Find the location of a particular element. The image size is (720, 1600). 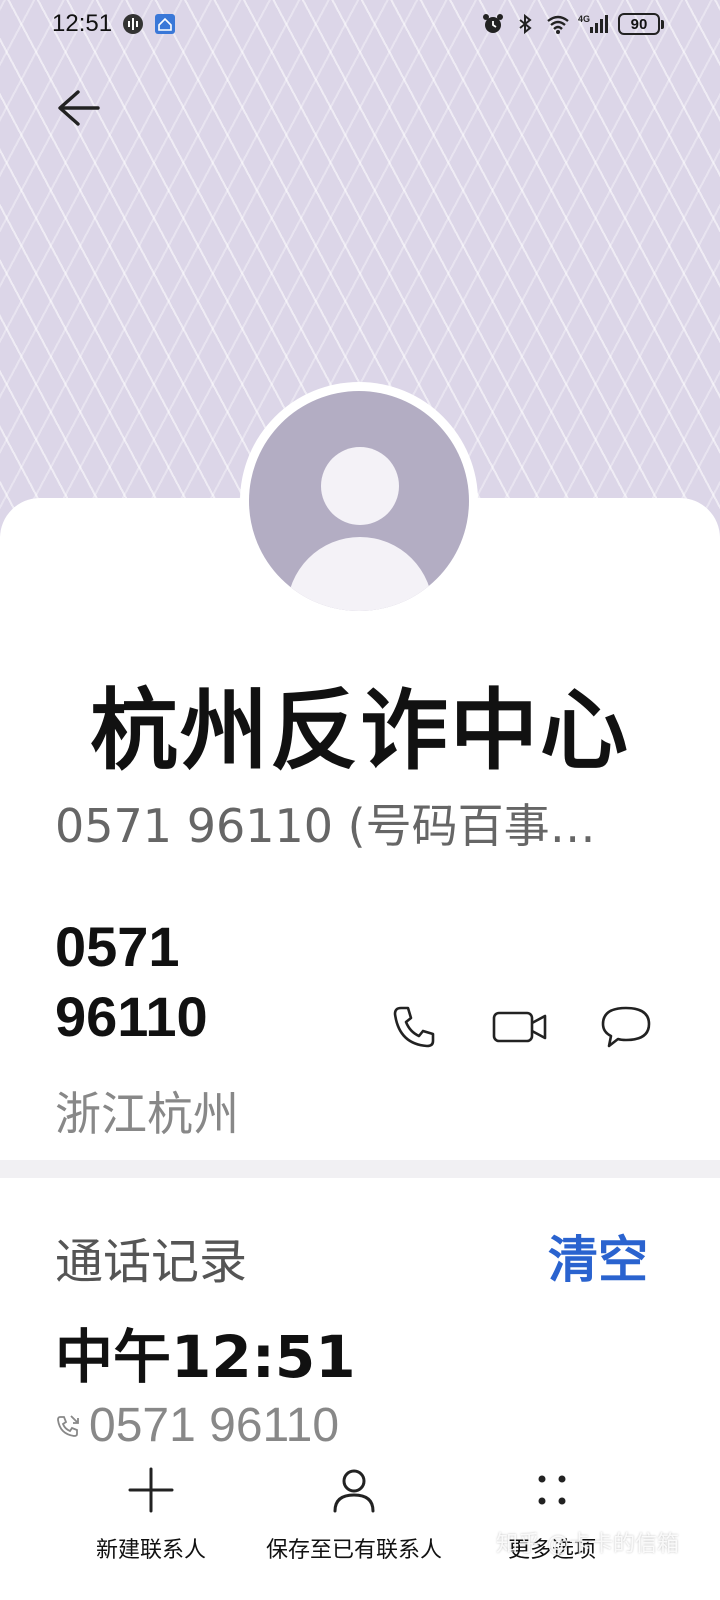

person-placeholder-icon is located at coordinates (359, 501).